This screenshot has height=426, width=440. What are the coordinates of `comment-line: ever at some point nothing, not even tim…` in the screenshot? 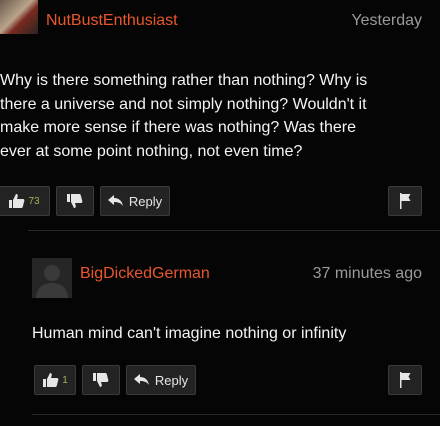 It's located at (151, 151).